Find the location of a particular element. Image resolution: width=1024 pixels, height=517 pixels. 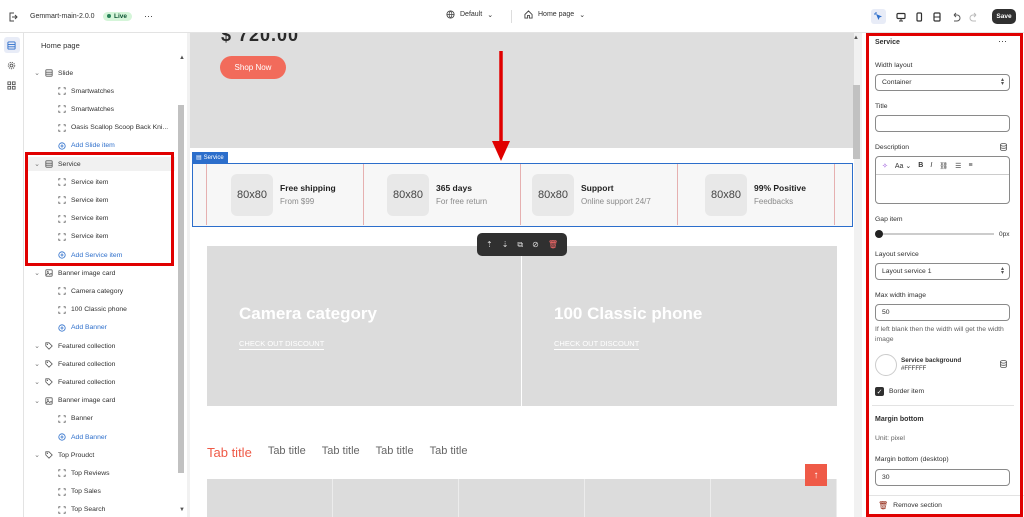

undo-button is located at coordinates (955, 16).